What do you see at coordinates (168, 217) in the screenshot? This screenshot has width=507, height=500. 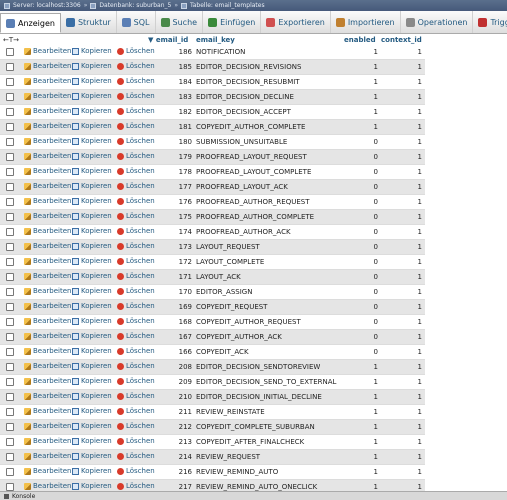 I see `cell-email-id: 175` at bounding box center [168, 217].